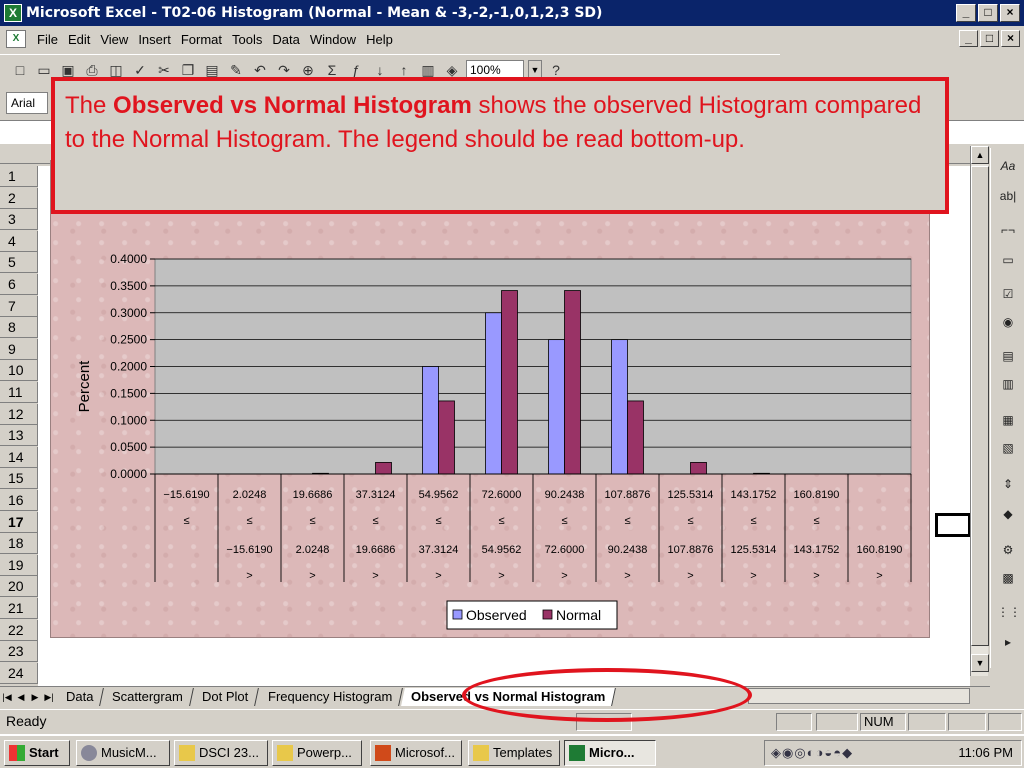  What do you see at coordinates (19, 522) in the screenshot?
I see `row-header: 17` at bounding box center [19, 522].